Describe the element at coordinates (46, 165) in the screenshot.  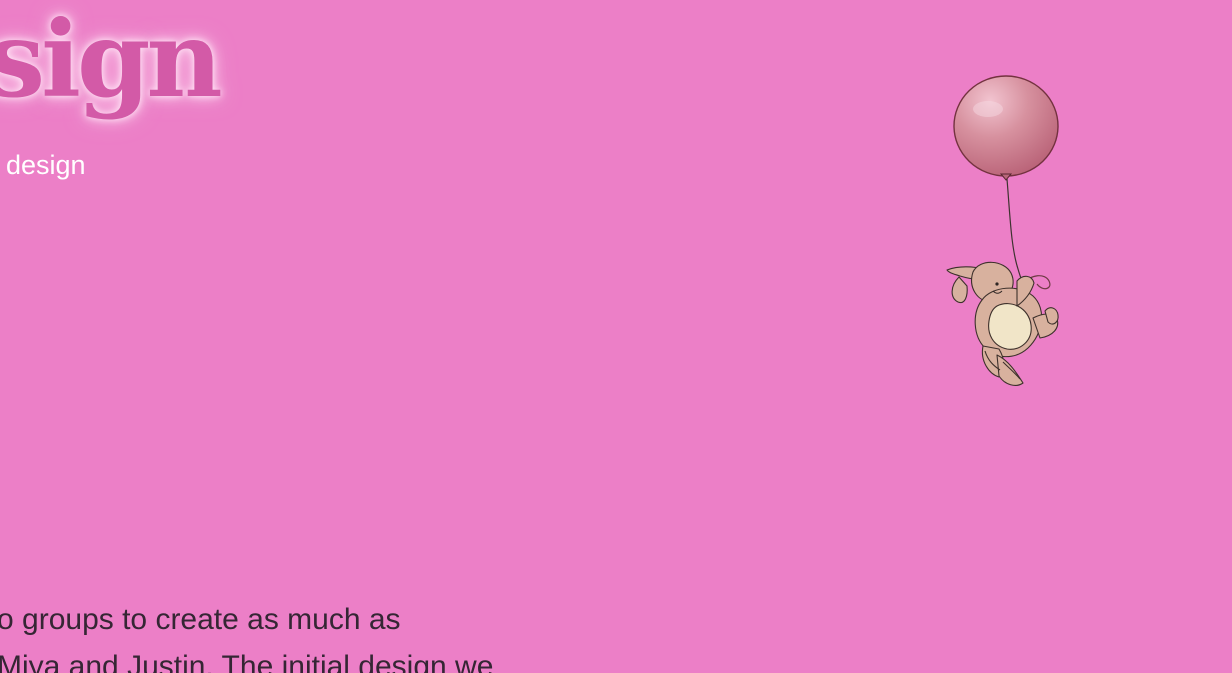
I see `page-subtitle: design` at that location.